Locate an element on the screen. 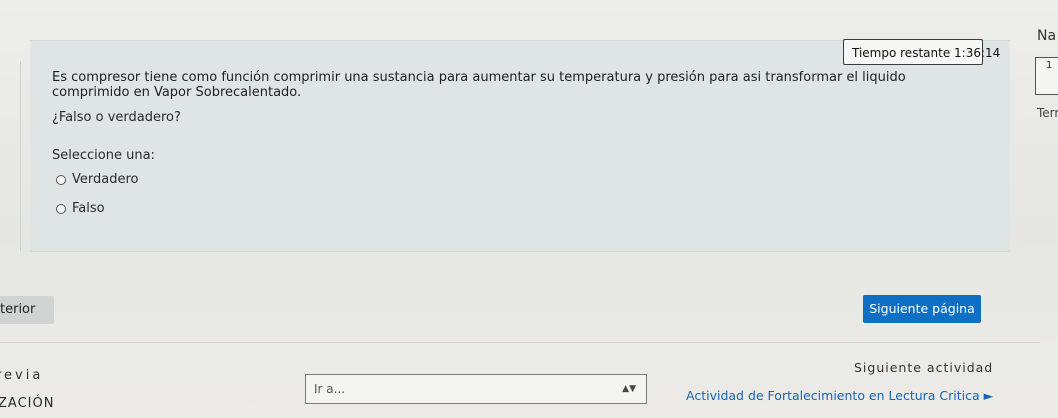 The height and width of the screenshot is (418, 1058). finish-attempt-link: Terr is located at coordinates (1047, 113).